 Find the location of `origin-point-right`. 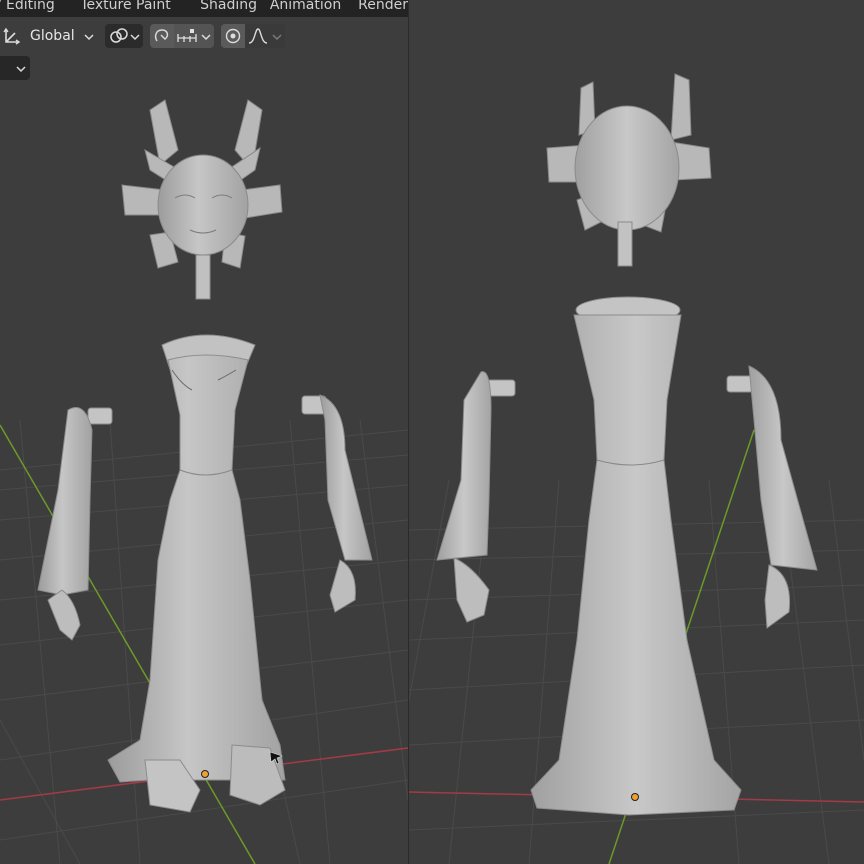

origin-point-right is located at coordinates (635, 797).